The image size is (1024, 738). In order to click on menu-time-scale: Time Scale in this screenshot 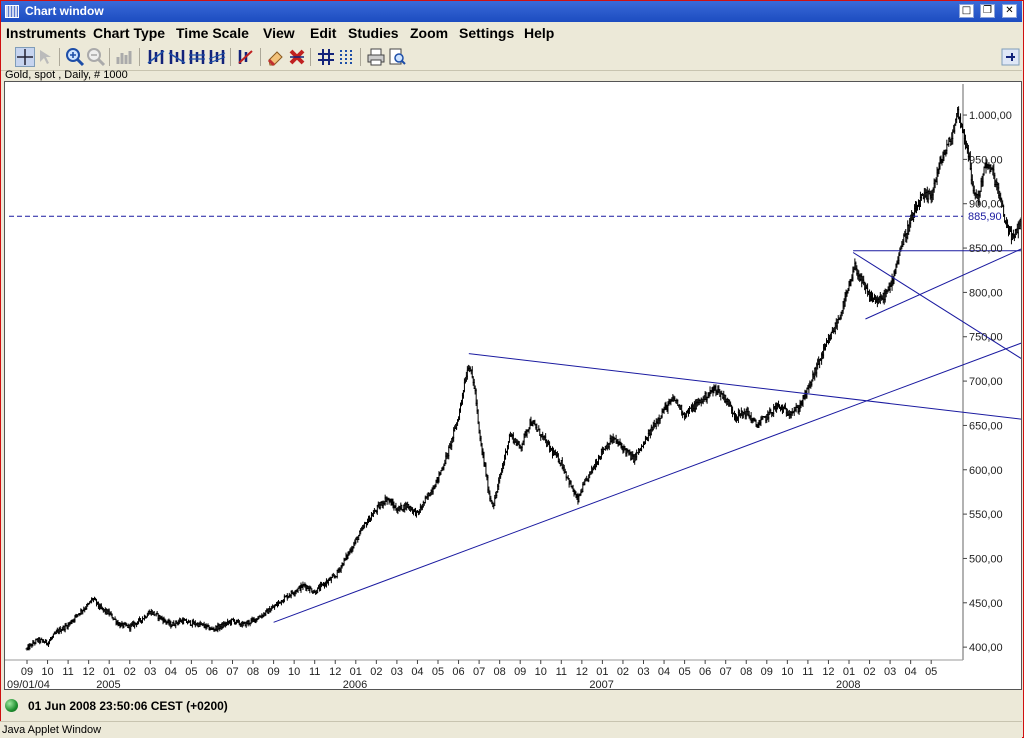, I will do `click(212, 33)`.